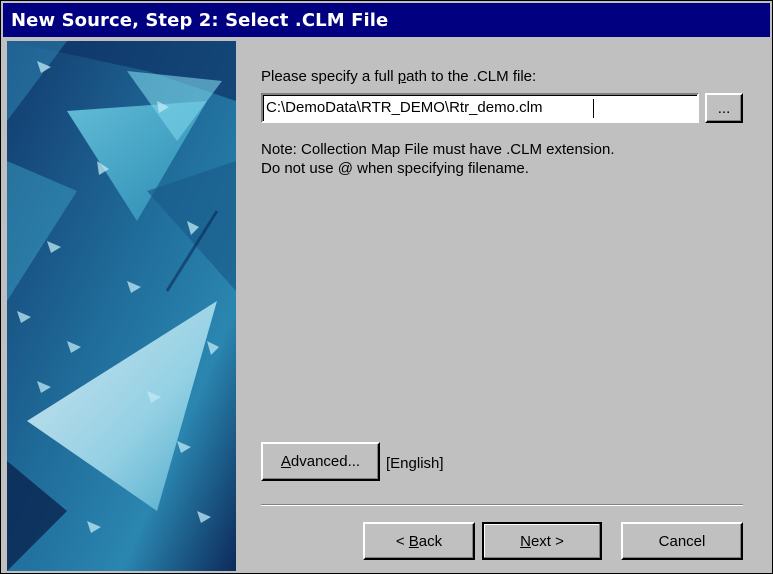 This screenshot has height=574, width=773. I want to click on cancel-button-label: Cancel, so click(682, 541).